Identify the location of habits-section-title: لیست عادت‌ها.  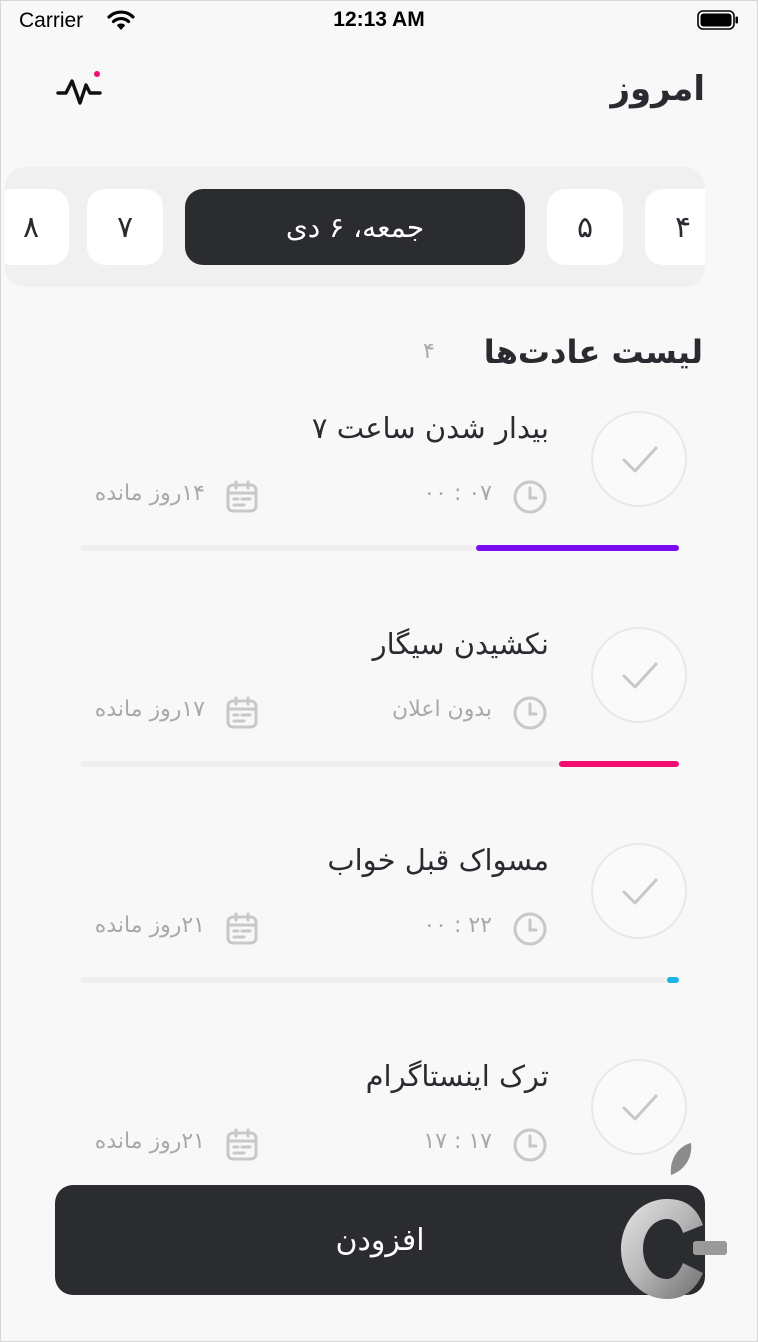
(593, 352).